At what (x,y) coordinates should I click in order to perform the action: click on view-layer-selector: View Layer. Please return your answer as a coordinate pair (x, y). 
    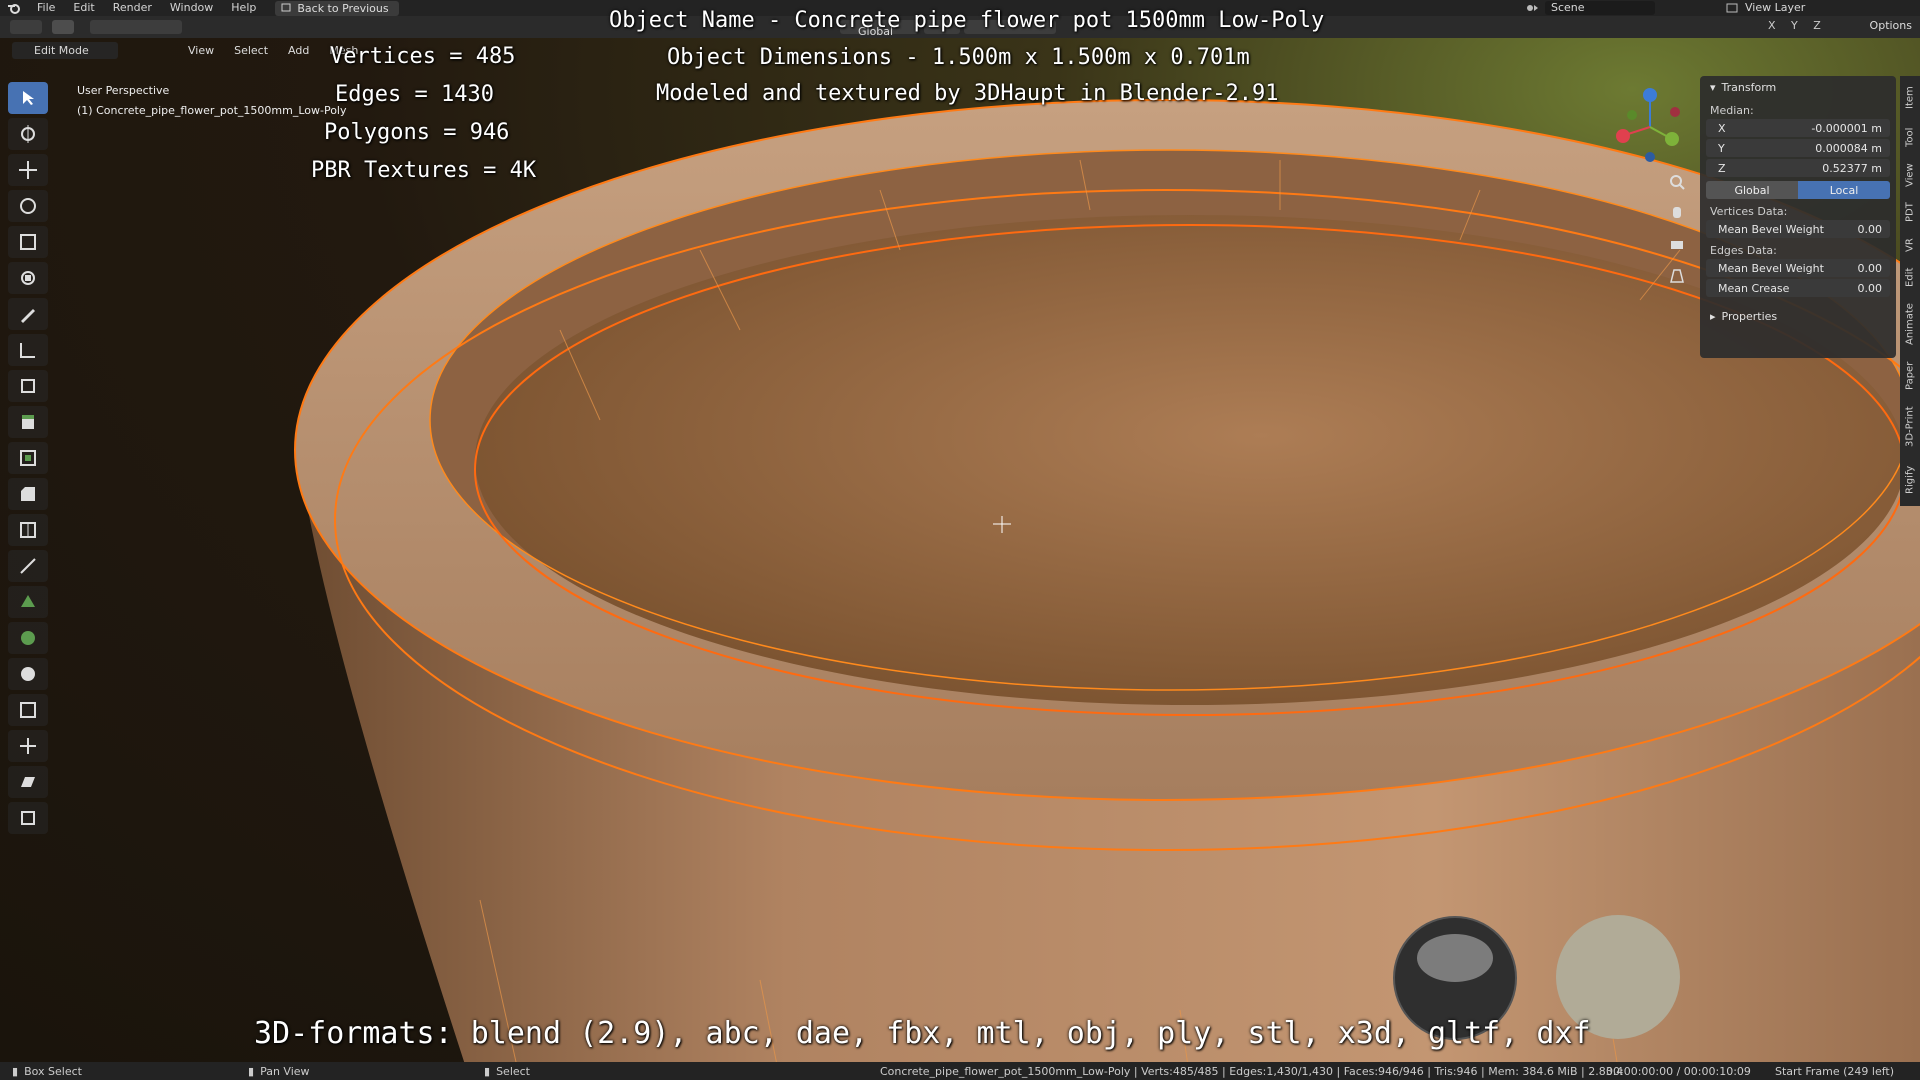
    Looking at the image, I should click on (1765, 7).